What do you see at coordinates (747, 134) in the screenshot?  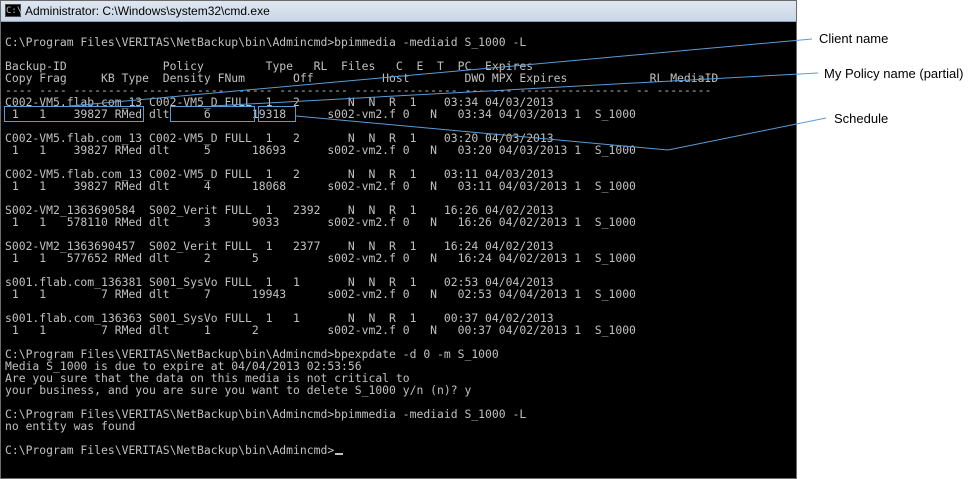 I see `schedule-pointer-b` at bounding box center [747, 134].